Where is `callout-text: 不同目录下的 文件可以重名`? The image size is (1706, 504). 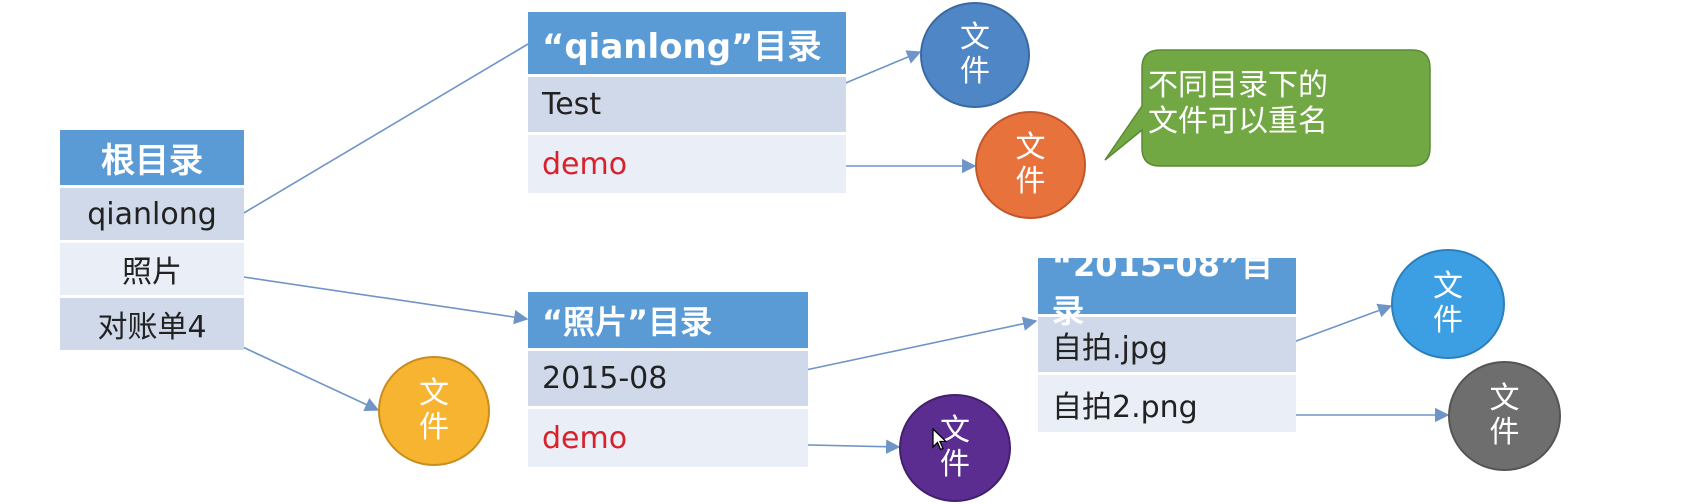
callout-text: 不同目录下的 文件可以重名 is located at coordinates (1278, 104).